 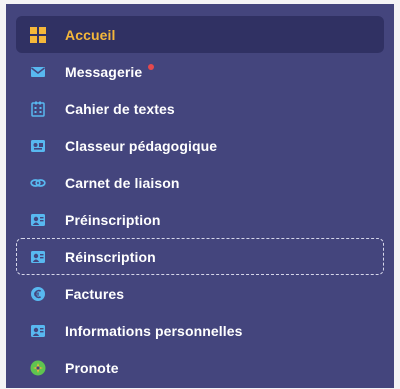 I want to click on sidebar-item-label: Pronote, so click(x=92, y=367).